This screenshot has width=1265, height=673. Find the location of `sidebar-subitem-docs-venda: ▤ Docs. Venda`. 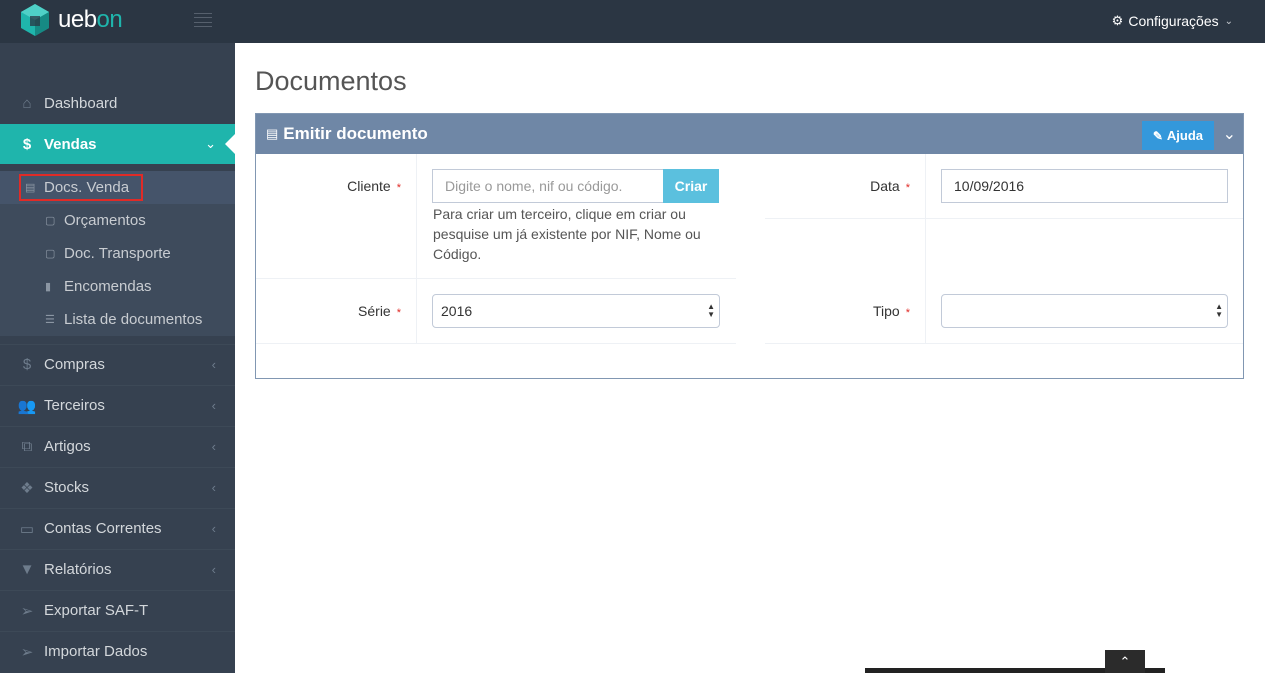

sidebar-subitem-docs-venda: ▤ Docs. Venda is located at coordinates (117, 187).